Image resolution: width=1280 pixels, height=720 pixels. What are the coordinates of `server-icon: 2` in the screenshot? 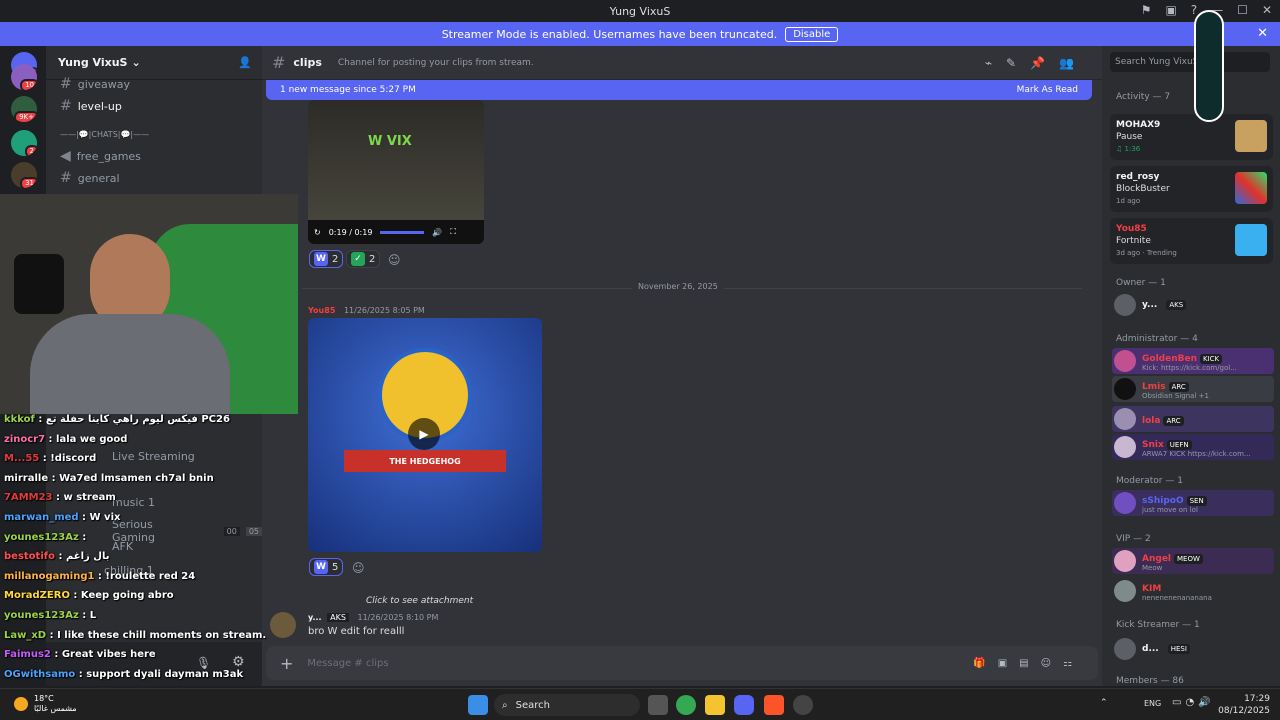 It's located at (24, 143).